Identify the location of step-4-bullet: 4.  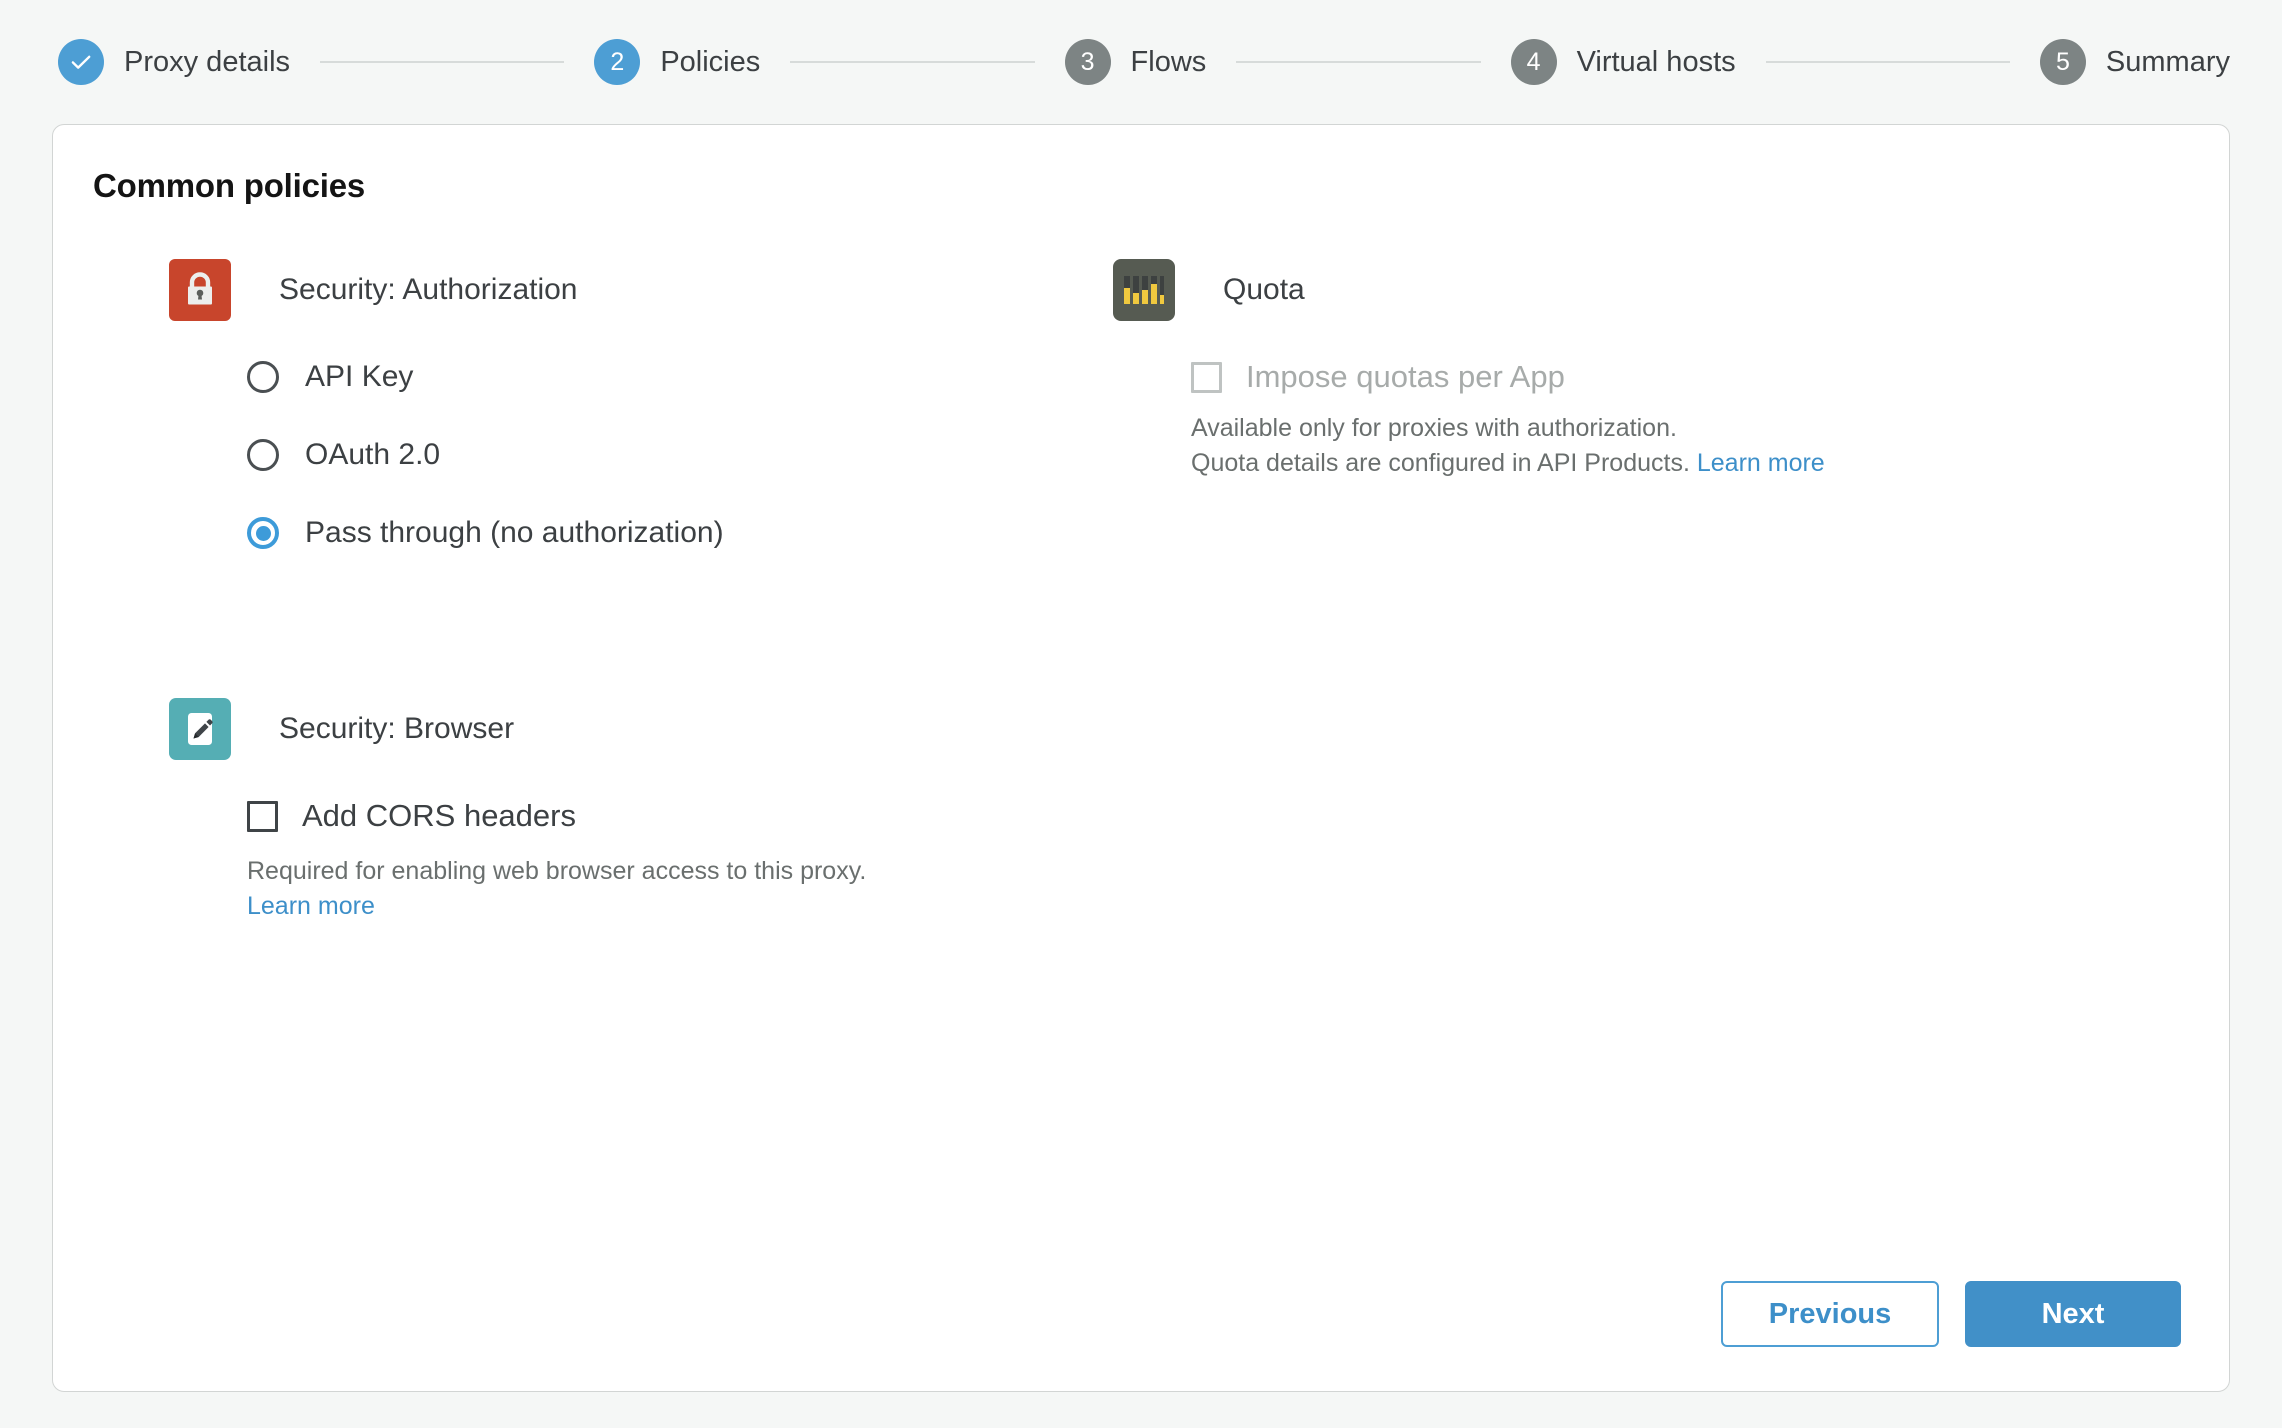
(1533, 62).